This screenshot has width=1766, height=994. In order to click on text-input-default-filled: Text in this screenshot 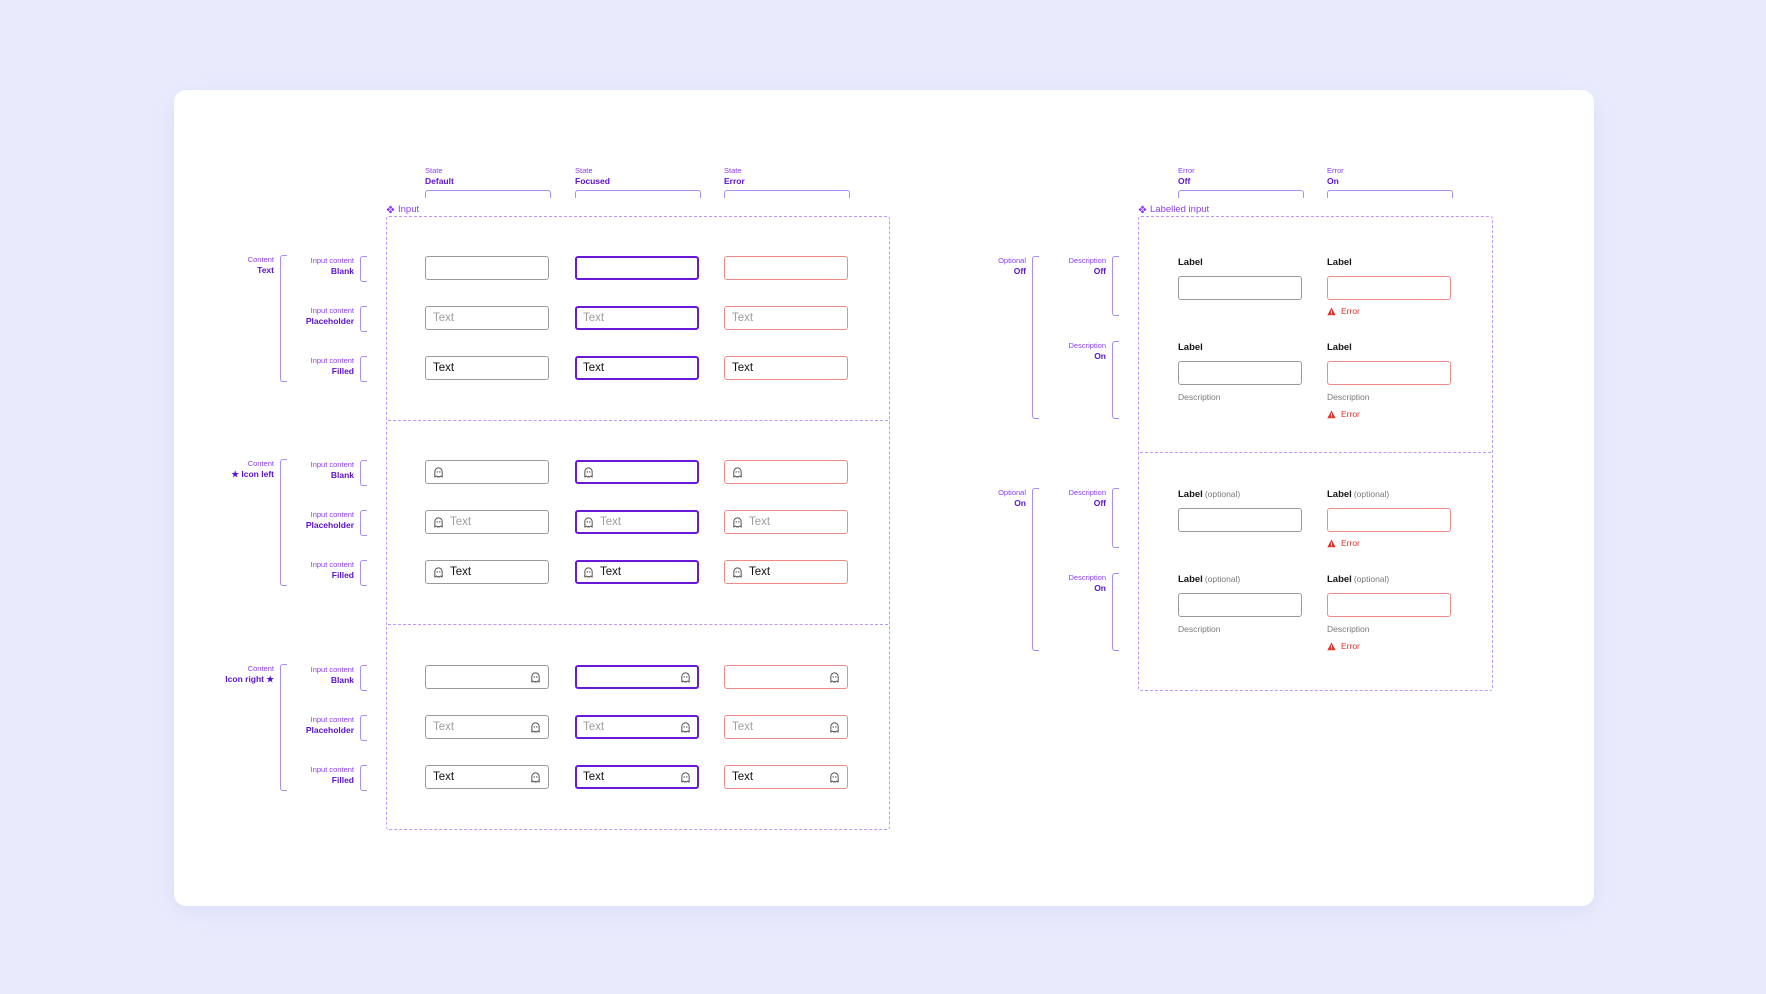, I will do `click(487, 368)`.